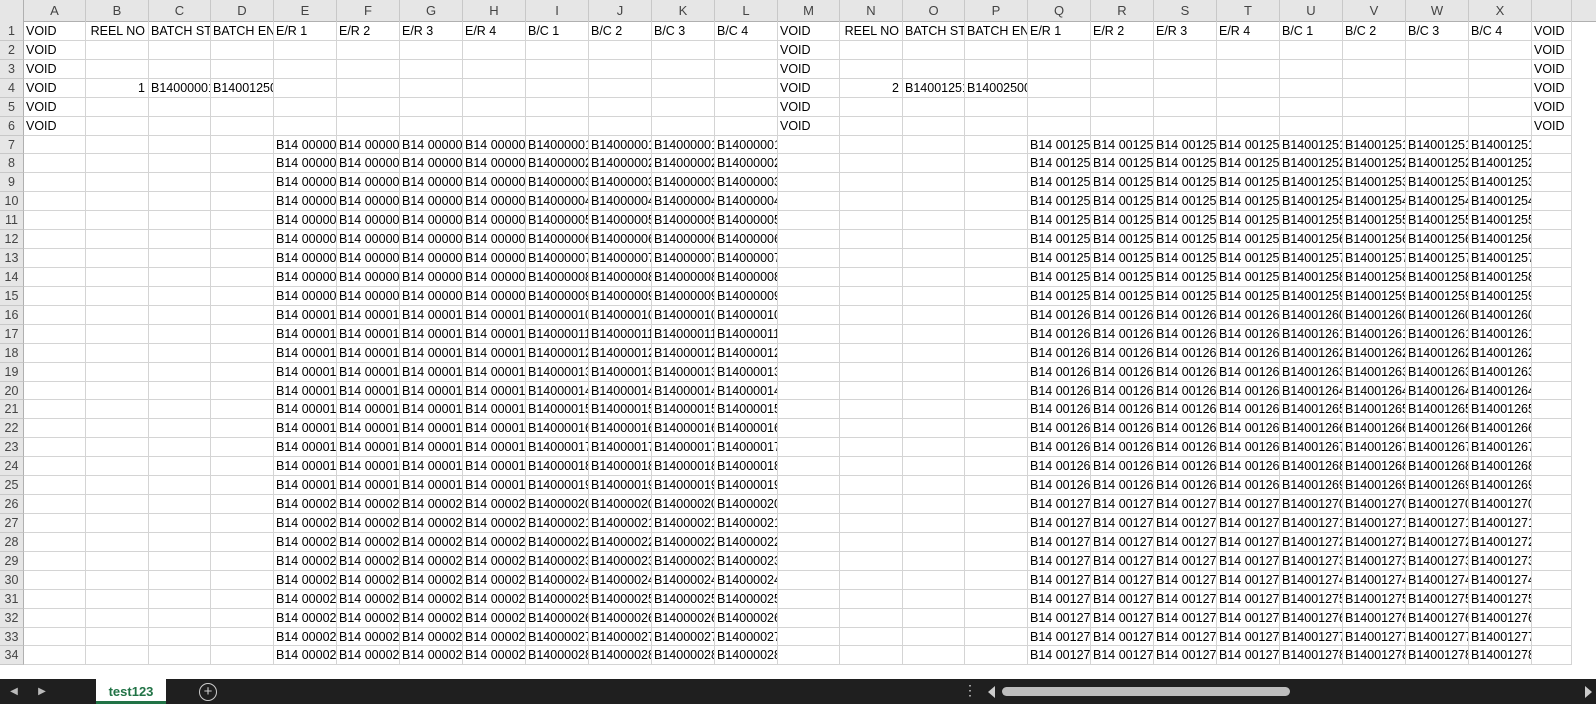 This screenshot has height=704, width=1596. What do you see at coordinates (557, 334) in the screenshot?
I see `cell: B14000011` at bounding box center [557, 334].